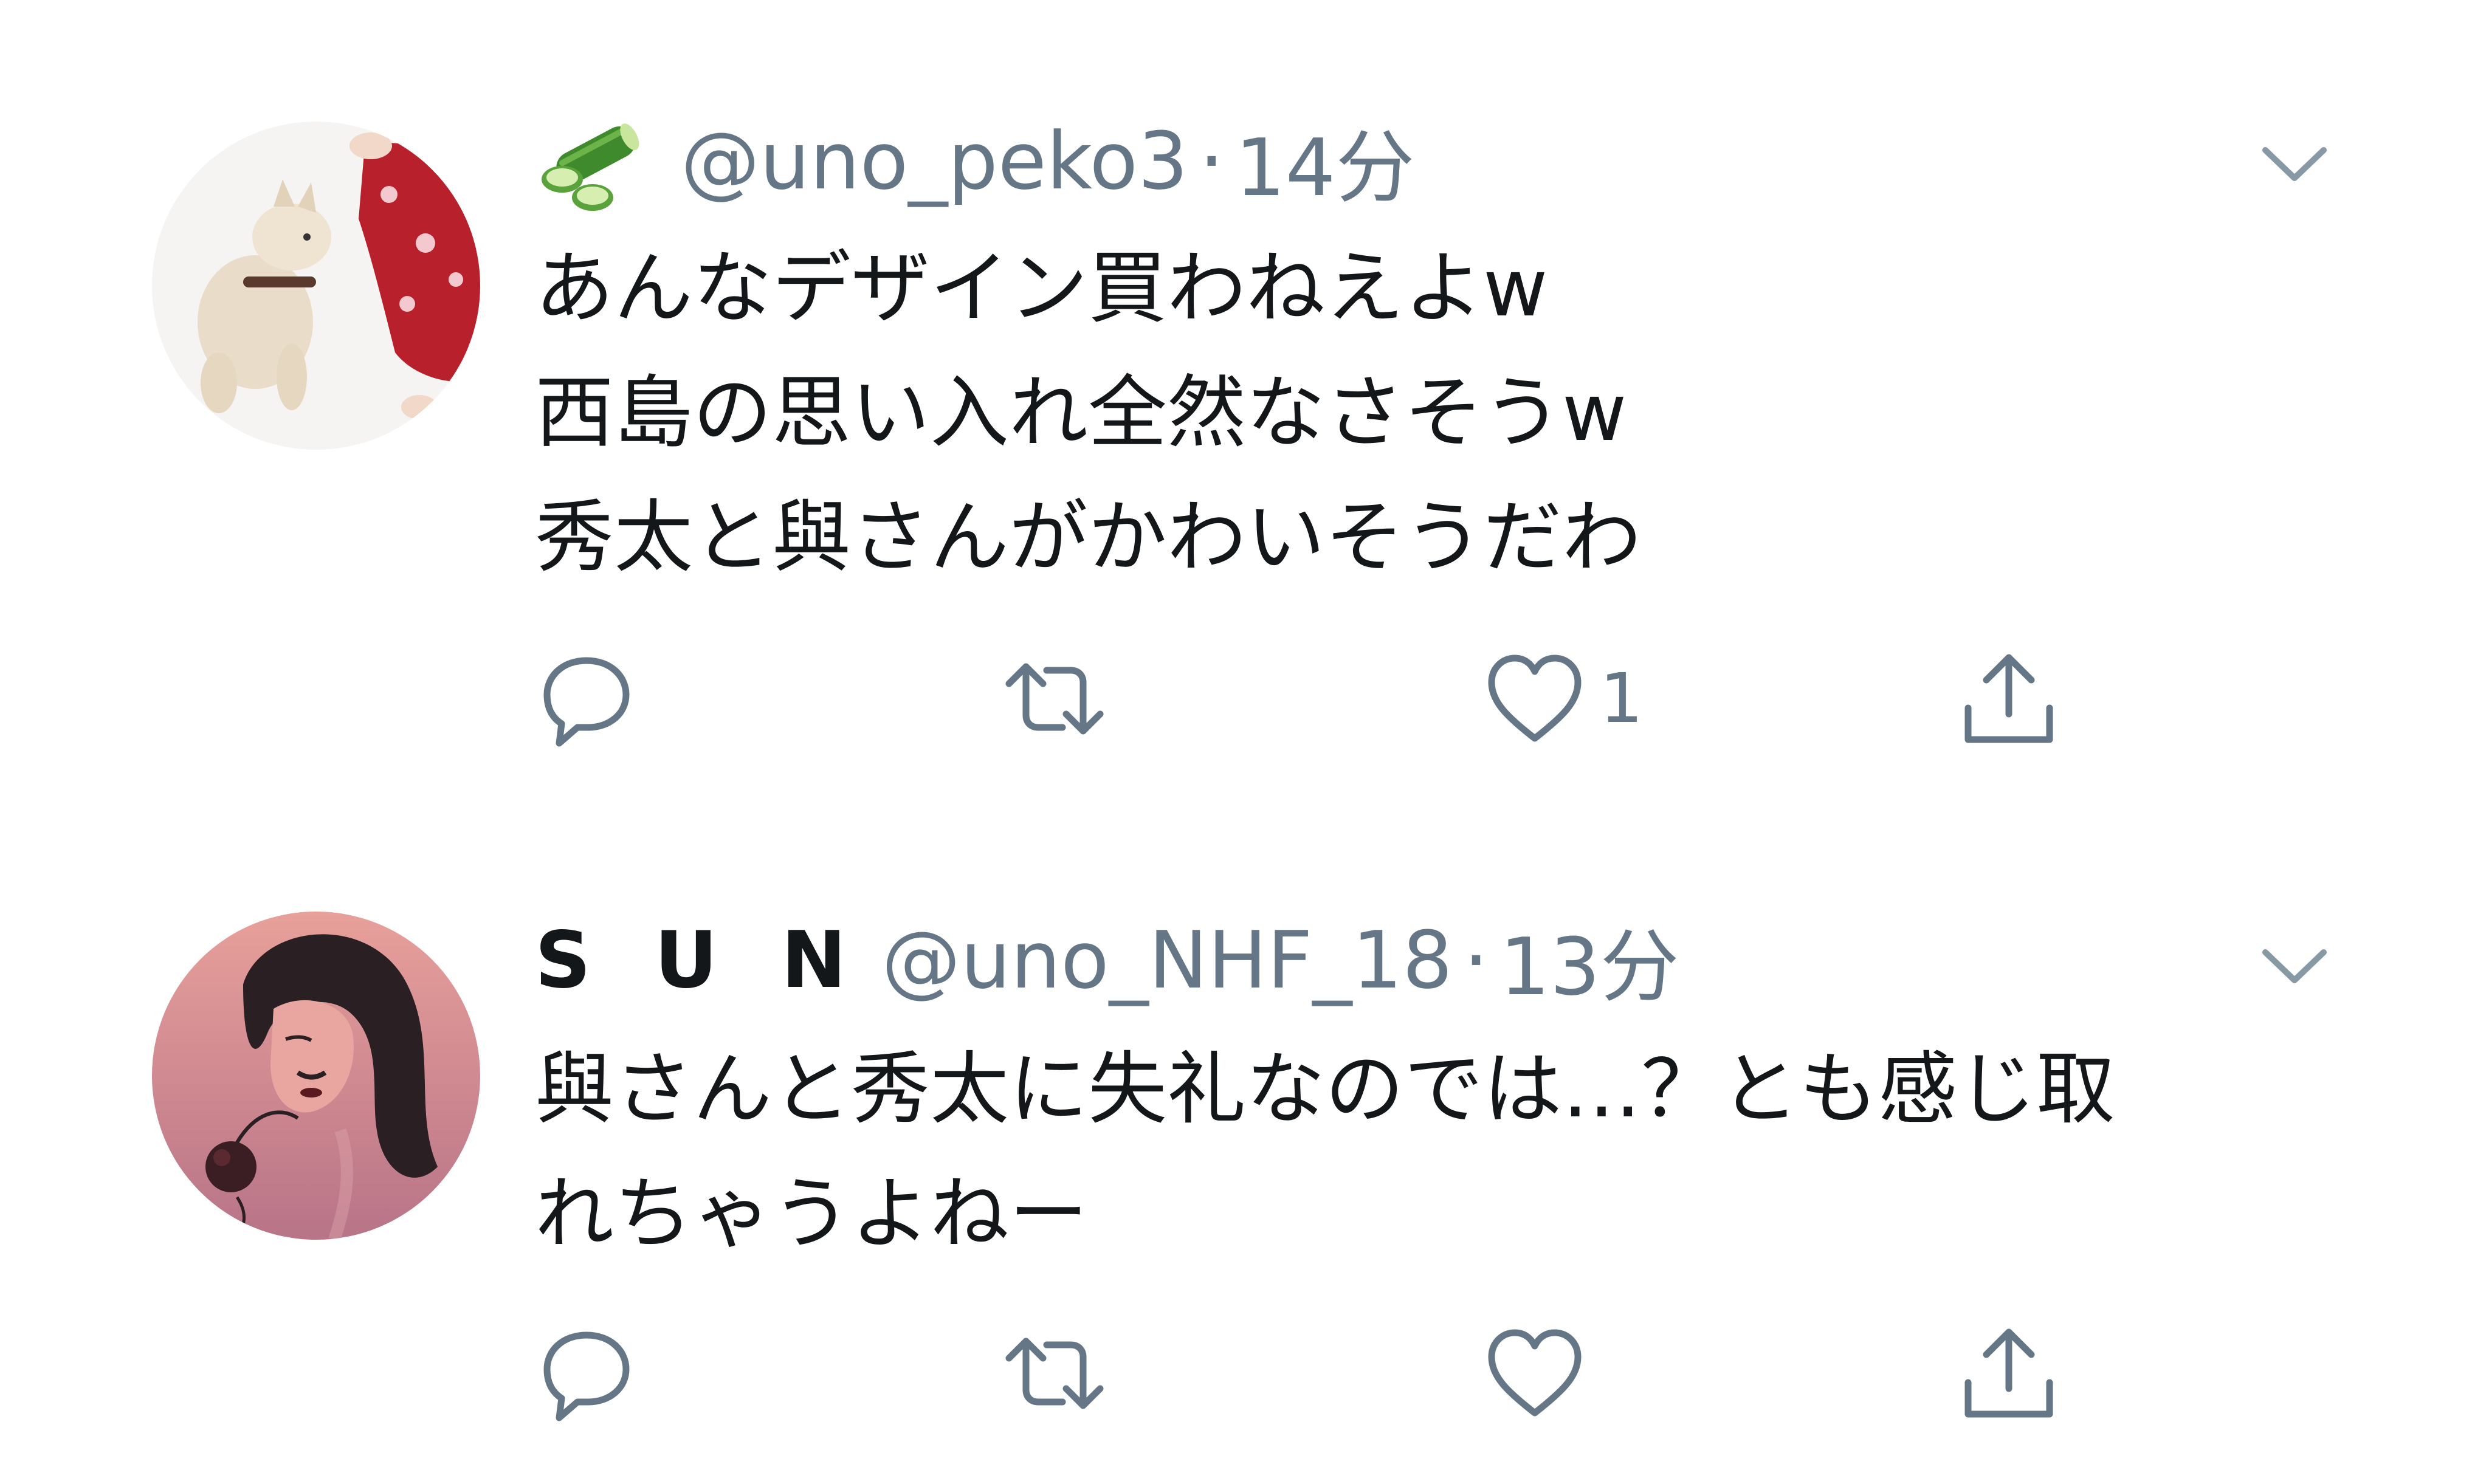 The height and width of the screenshot is (1484, 2489). I want to click on tweet-text: 與さんと秀太に失礼なのでは…？とも感じ取 れちゃうよねー, so click(1325, 1152).